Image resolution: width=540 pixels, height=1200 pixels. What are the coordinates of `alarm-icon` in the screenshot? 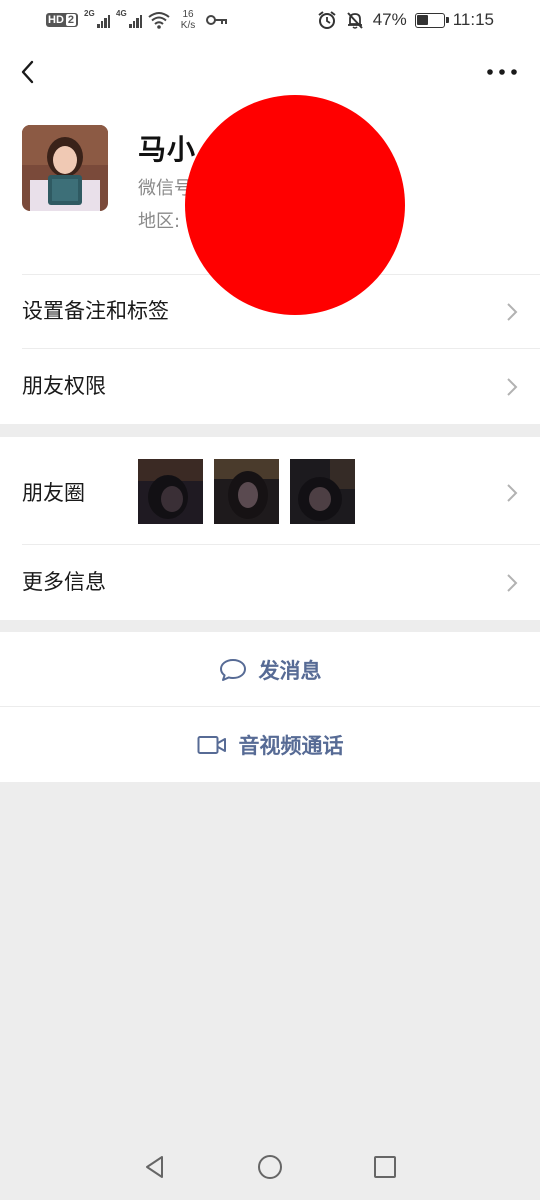 It's located at (327, 20).